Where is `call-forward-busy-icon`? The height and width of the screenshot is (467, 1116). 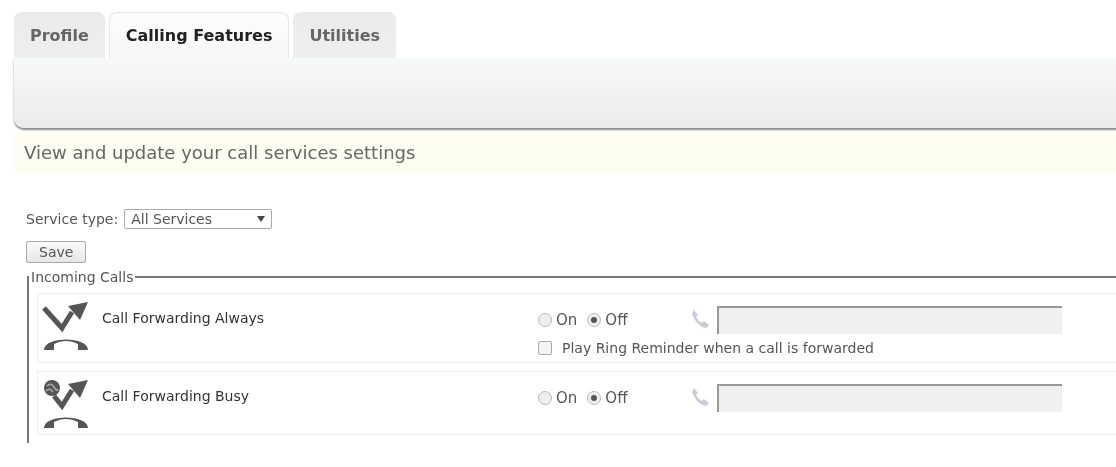
call-forward-busy-icon is located at coordinates (66, 404).